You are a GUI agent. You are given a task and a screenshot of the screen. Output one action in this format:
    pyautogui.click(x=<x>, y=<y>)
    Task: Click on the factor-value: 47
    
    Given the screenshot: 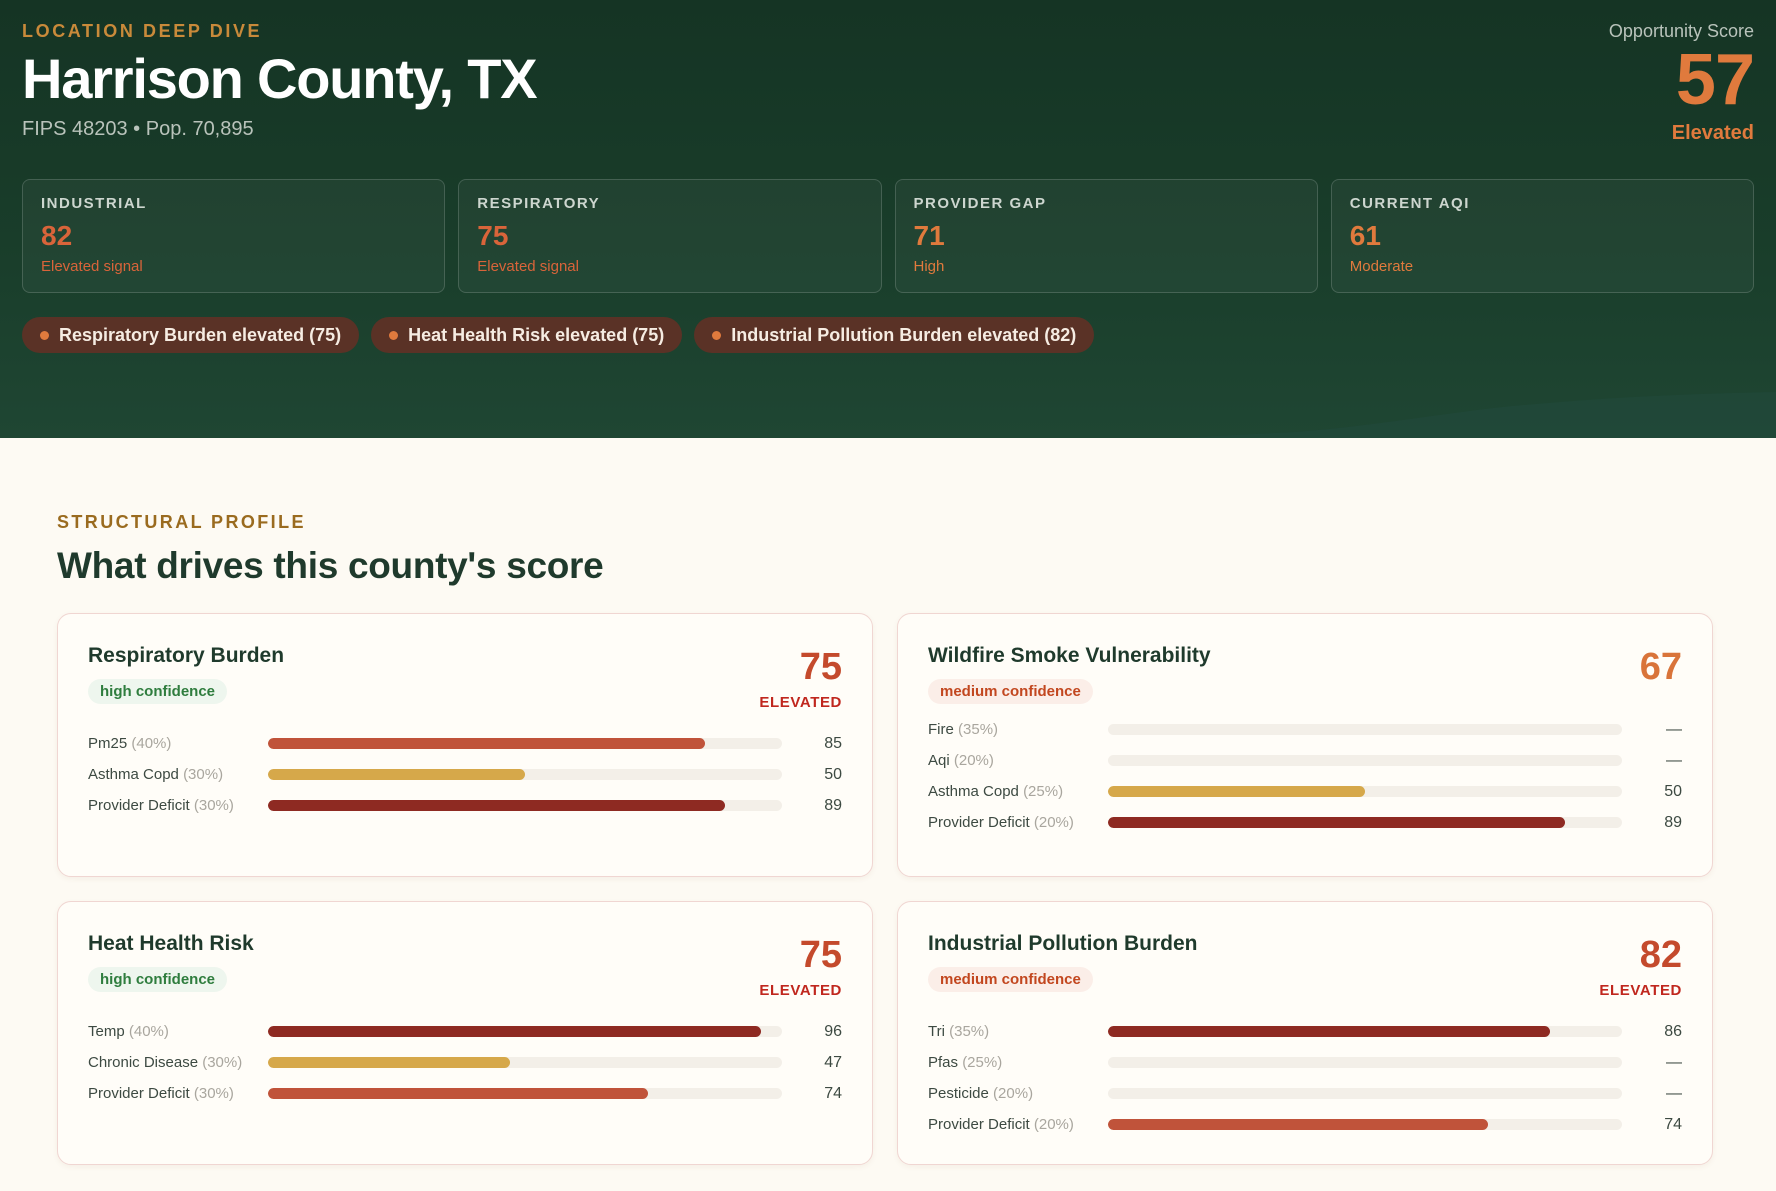 What is the action you would take?
    pyautogui.click(x=833, y=1062)
    